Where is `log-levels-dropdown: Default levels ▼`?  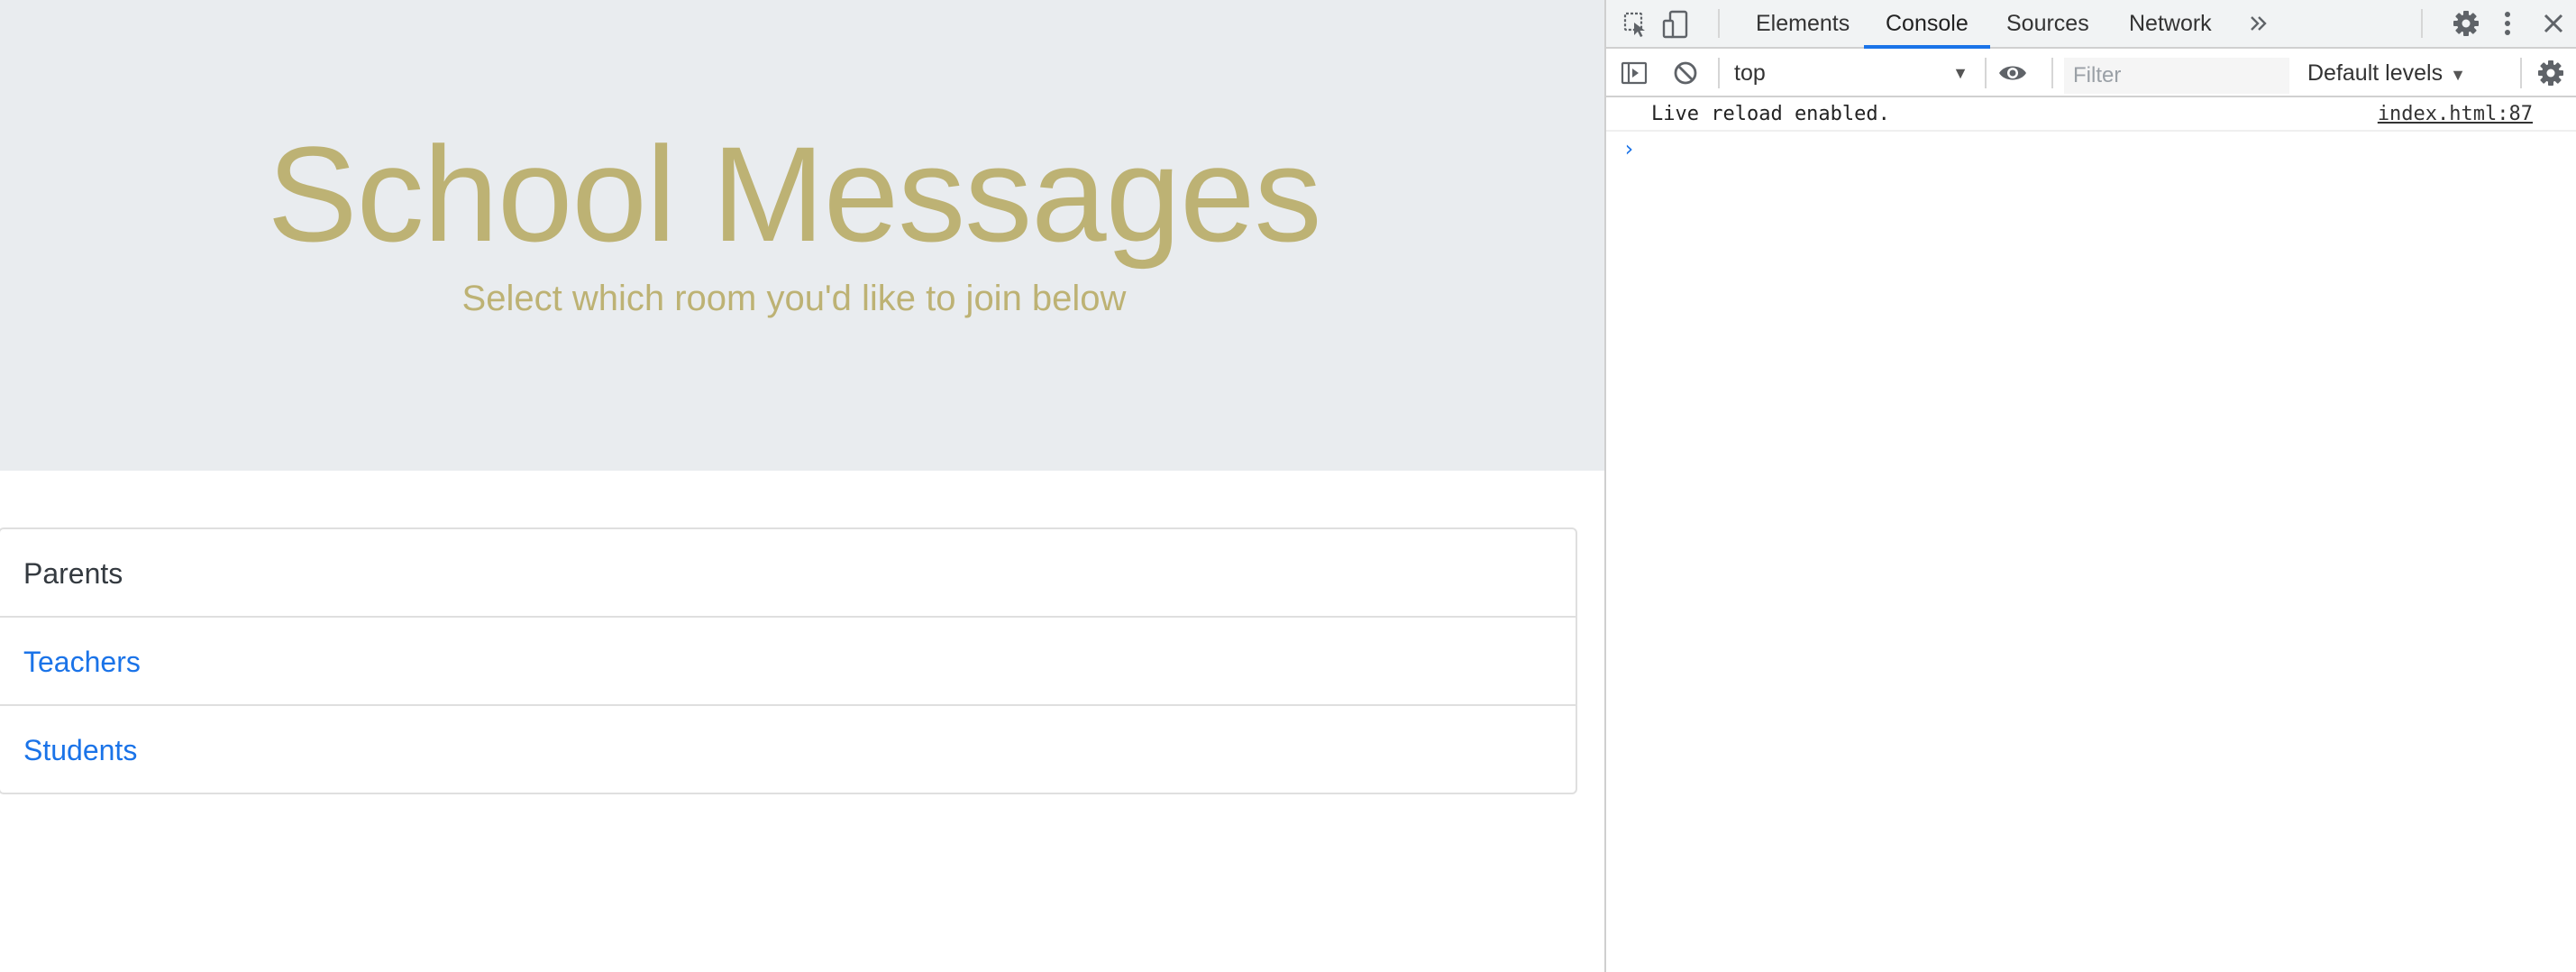 log-levels-dropdown: Default levels ▼ is located at coordinates (2386, 73).